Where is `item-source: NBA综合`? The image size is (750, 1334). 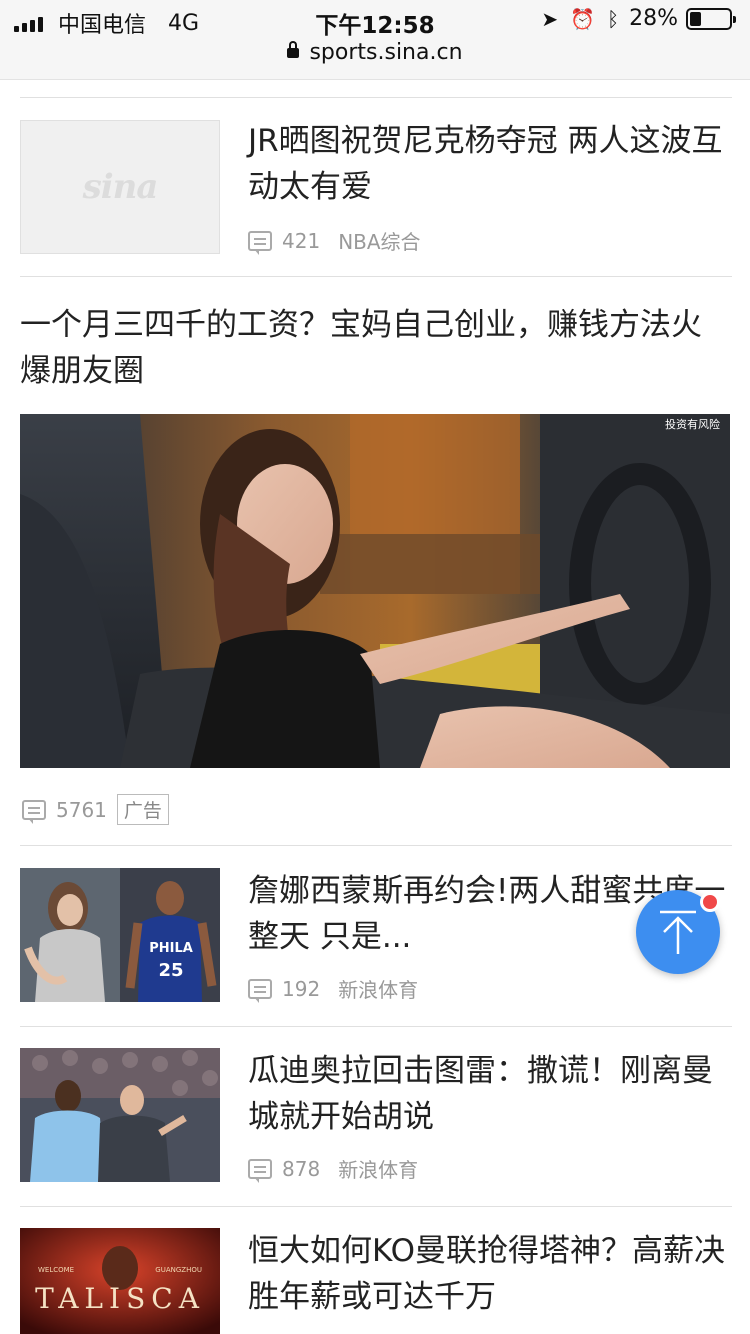 item-source: NBA综合 is located at coordinates (379, 242).